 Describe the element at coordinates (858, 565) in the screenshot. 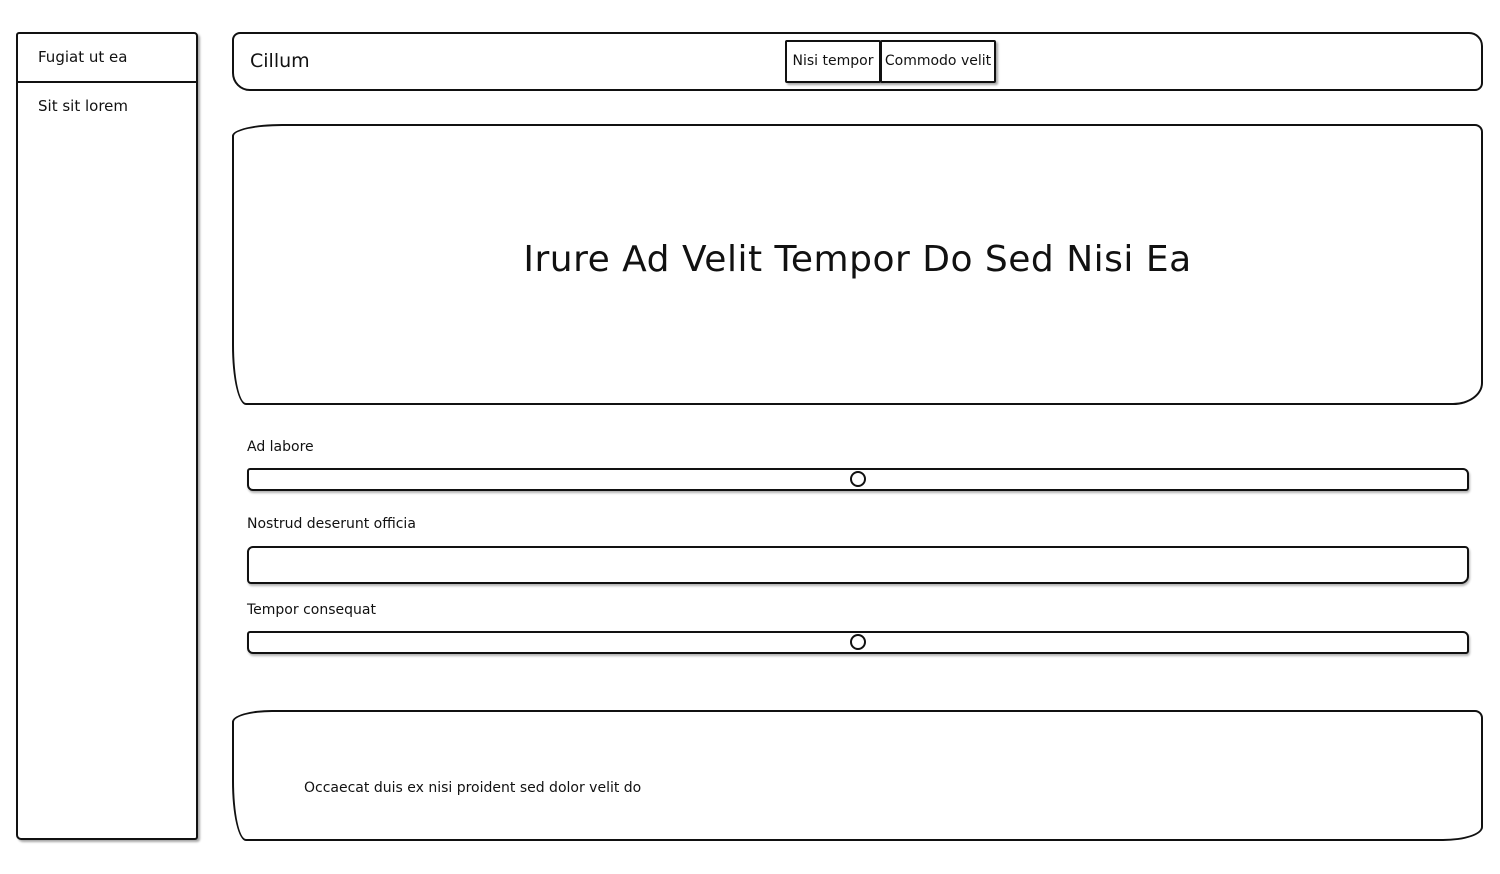

I see `nostrud-deserunt-officia-input` at that location.